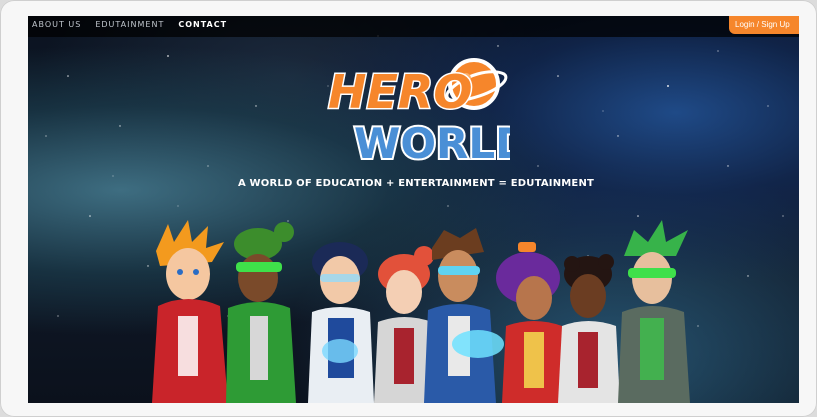 This screenshot has width=817, height=417. Describe the element at coordinates (261, 312) in the screenshot. I see `character-green-visor` at that location.